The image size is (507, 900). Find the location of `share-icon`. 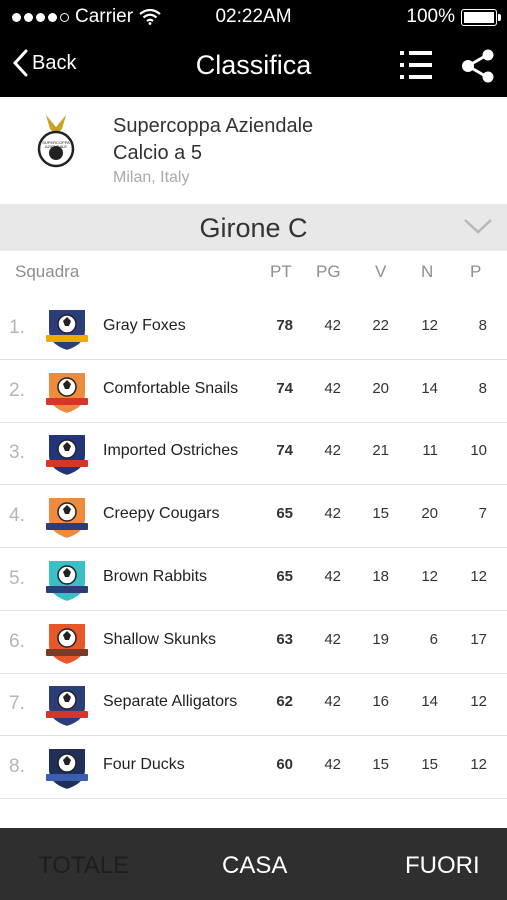

share-icon is located at coordinates (478, 66).